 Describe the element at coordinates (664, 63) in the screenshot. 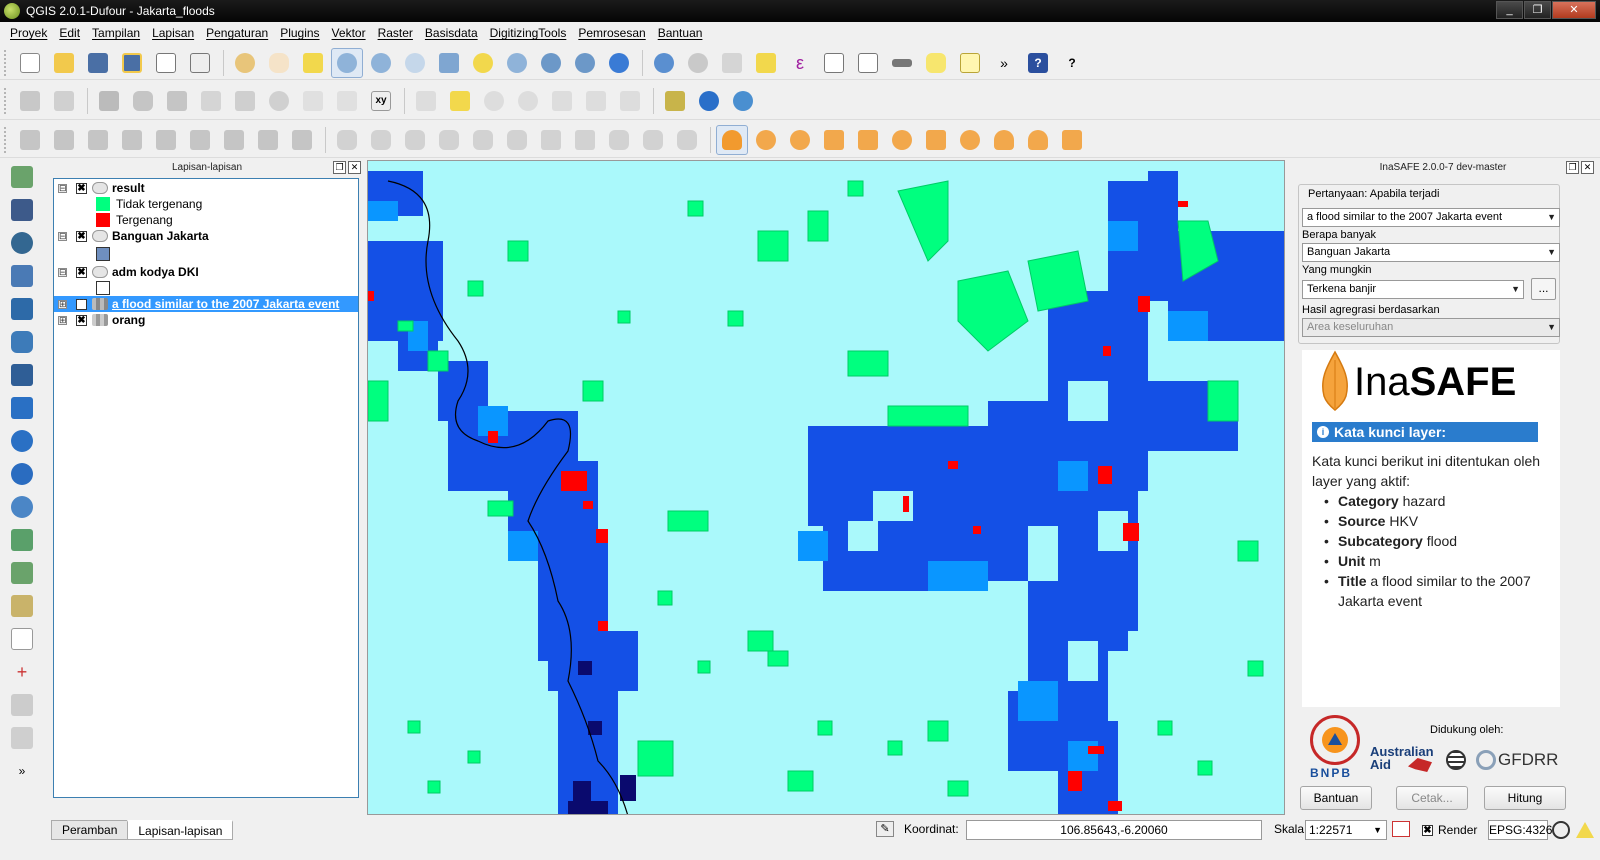

I see `identify-icon` at that location.